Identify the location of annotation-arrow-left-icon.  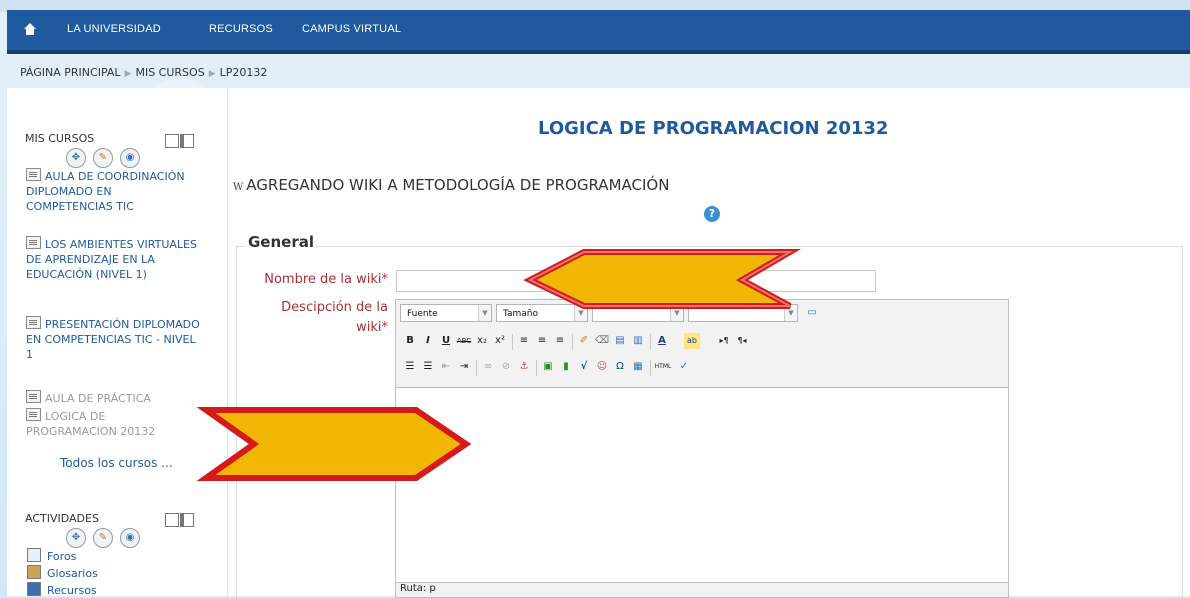
(662, 279).